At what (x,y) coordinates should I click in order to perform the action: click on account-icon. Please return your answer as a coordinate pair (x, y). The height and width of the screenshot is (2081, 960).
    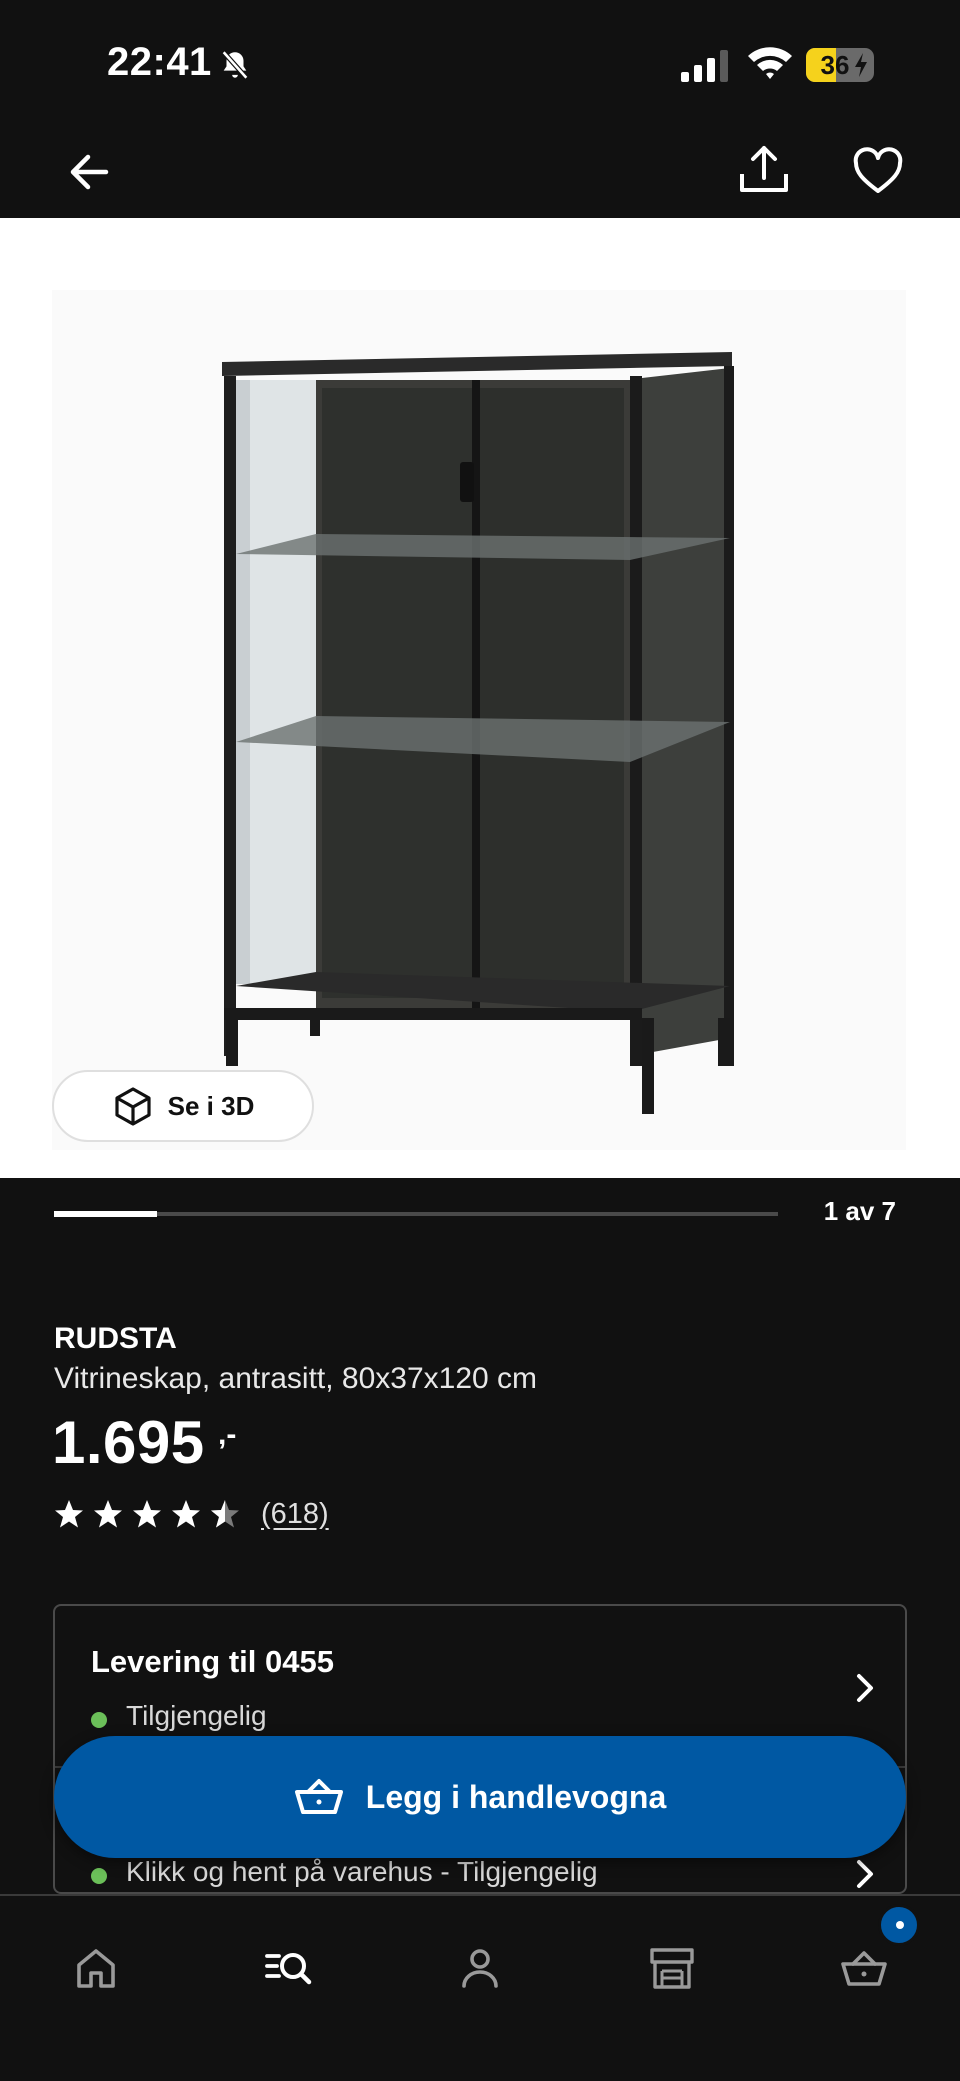
    Looking at the image, I should click on (480, 1968).